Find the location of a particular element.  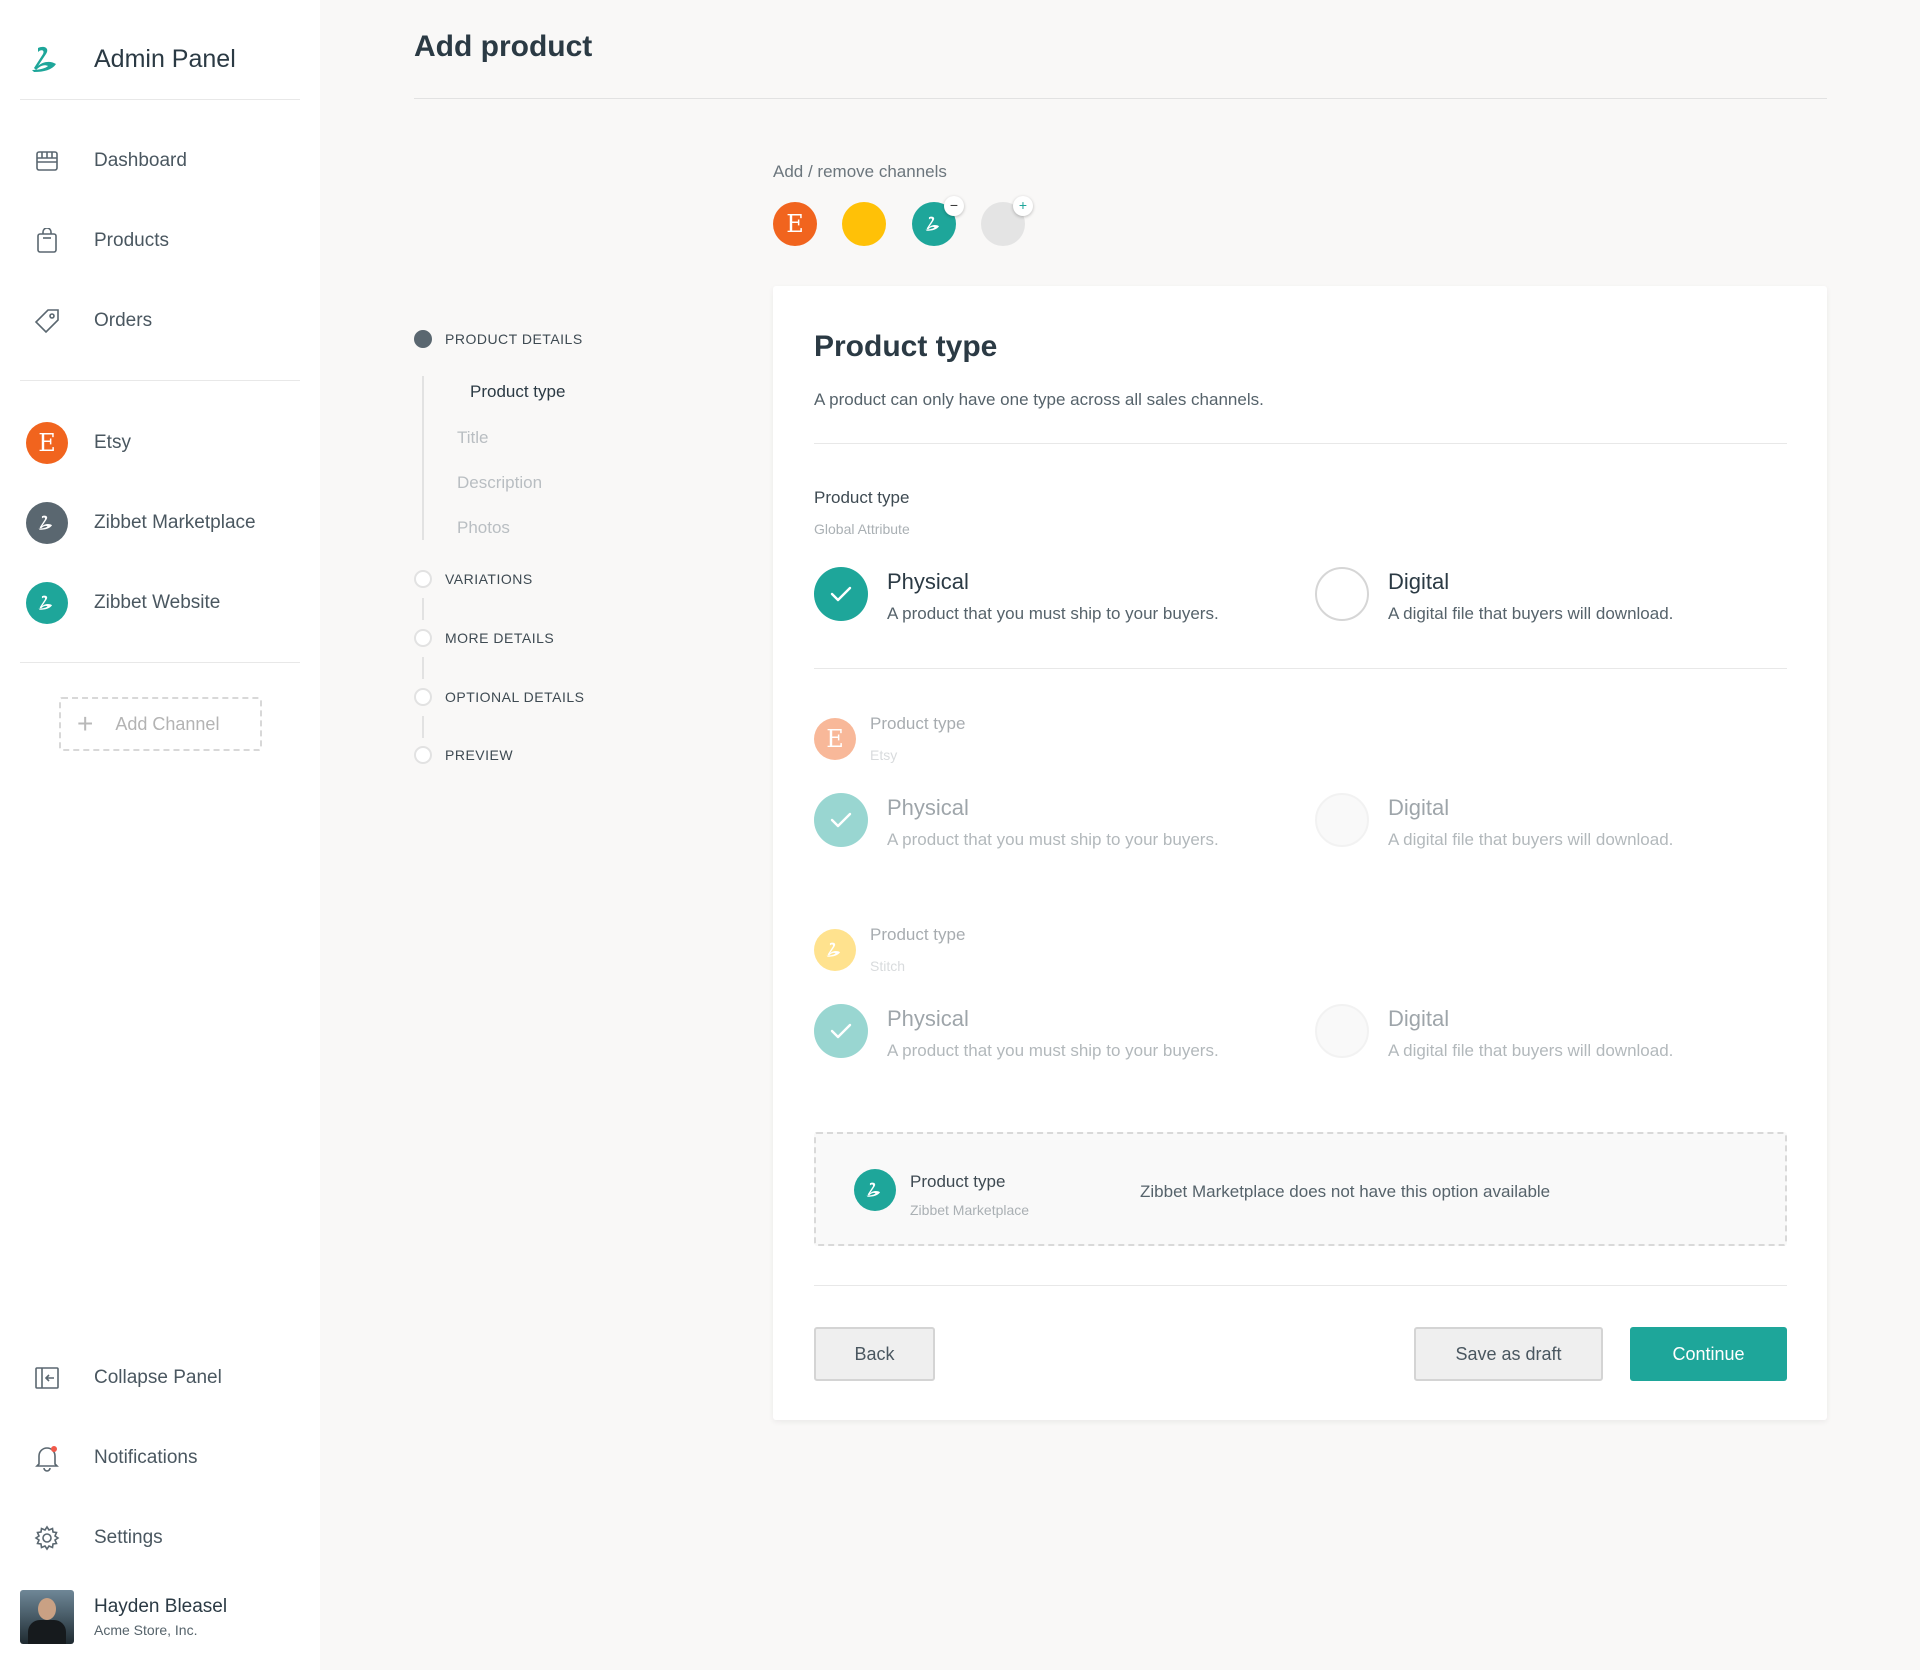

back-button: Back is located at coordinates (874, 1354).